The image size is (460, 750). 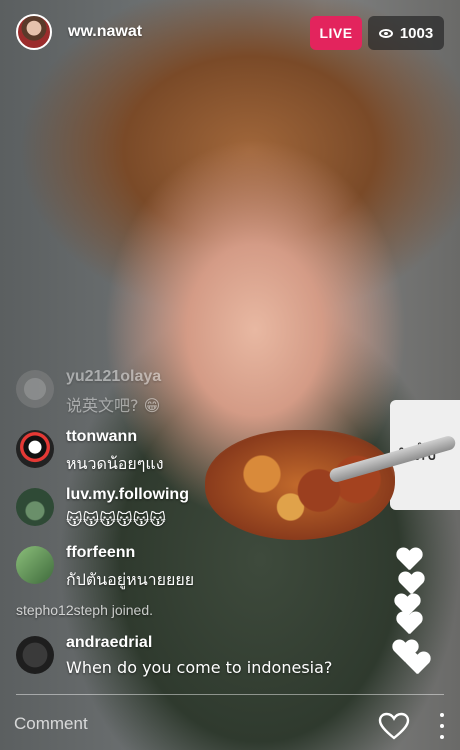 I want to click on comment-text: หนวดน้อยๆแง, so click(x=115, y=463).